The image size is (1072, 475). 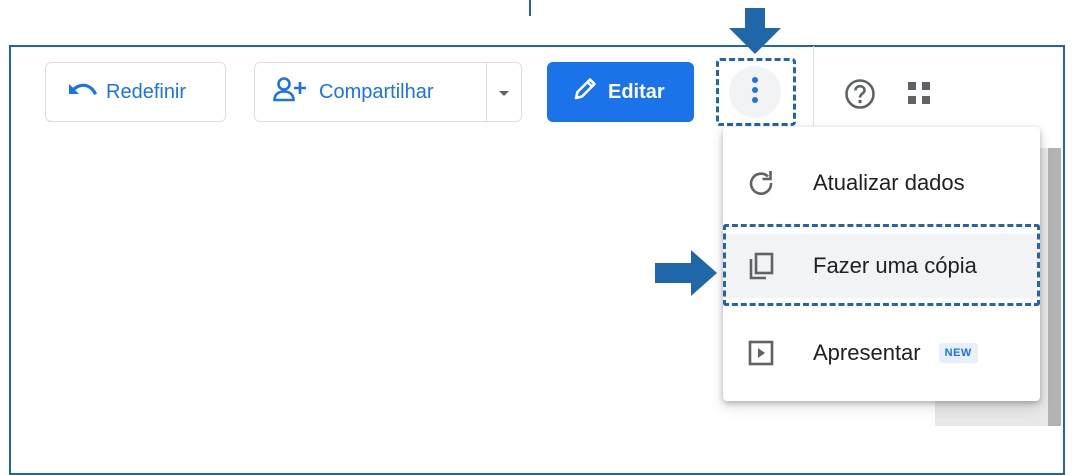 I want to click on share-button-group: Compartilhar, so click(x=388, y=92).